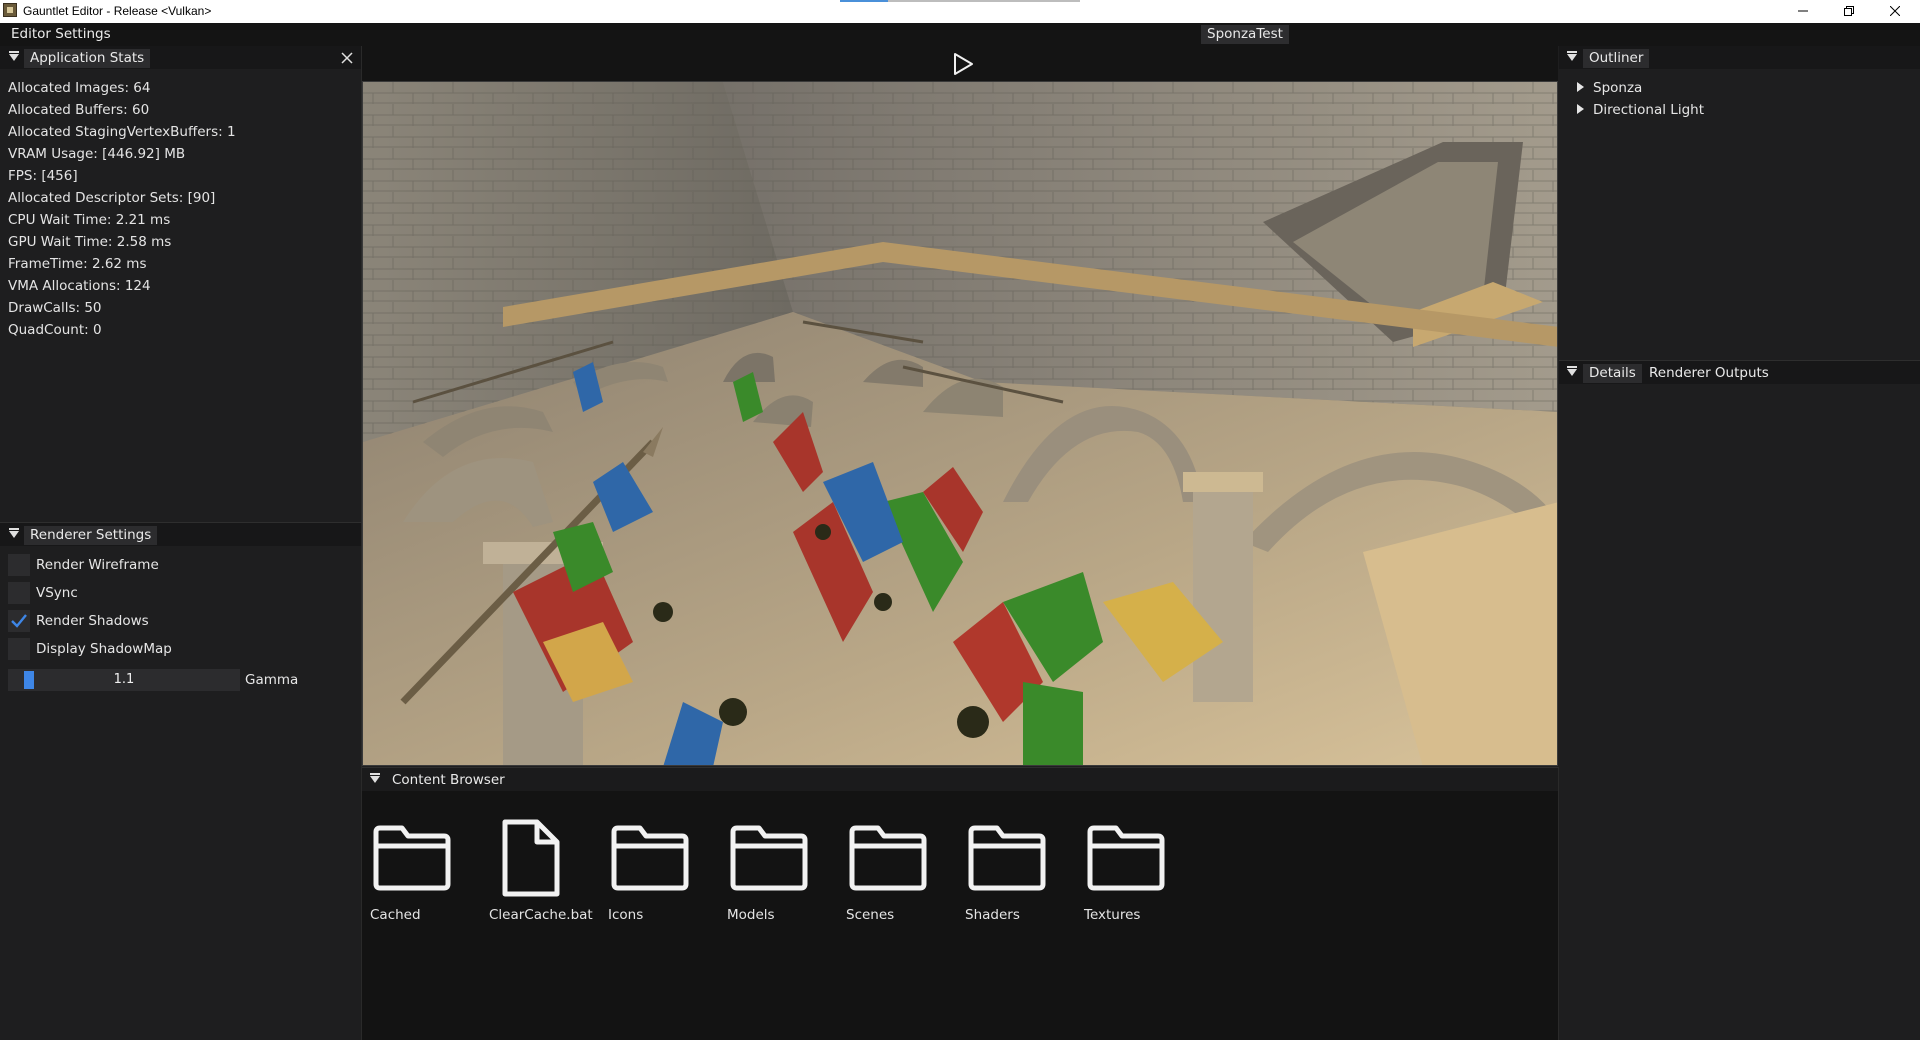  I want to click on option-label: Render Wireframe, so click(97, 565).